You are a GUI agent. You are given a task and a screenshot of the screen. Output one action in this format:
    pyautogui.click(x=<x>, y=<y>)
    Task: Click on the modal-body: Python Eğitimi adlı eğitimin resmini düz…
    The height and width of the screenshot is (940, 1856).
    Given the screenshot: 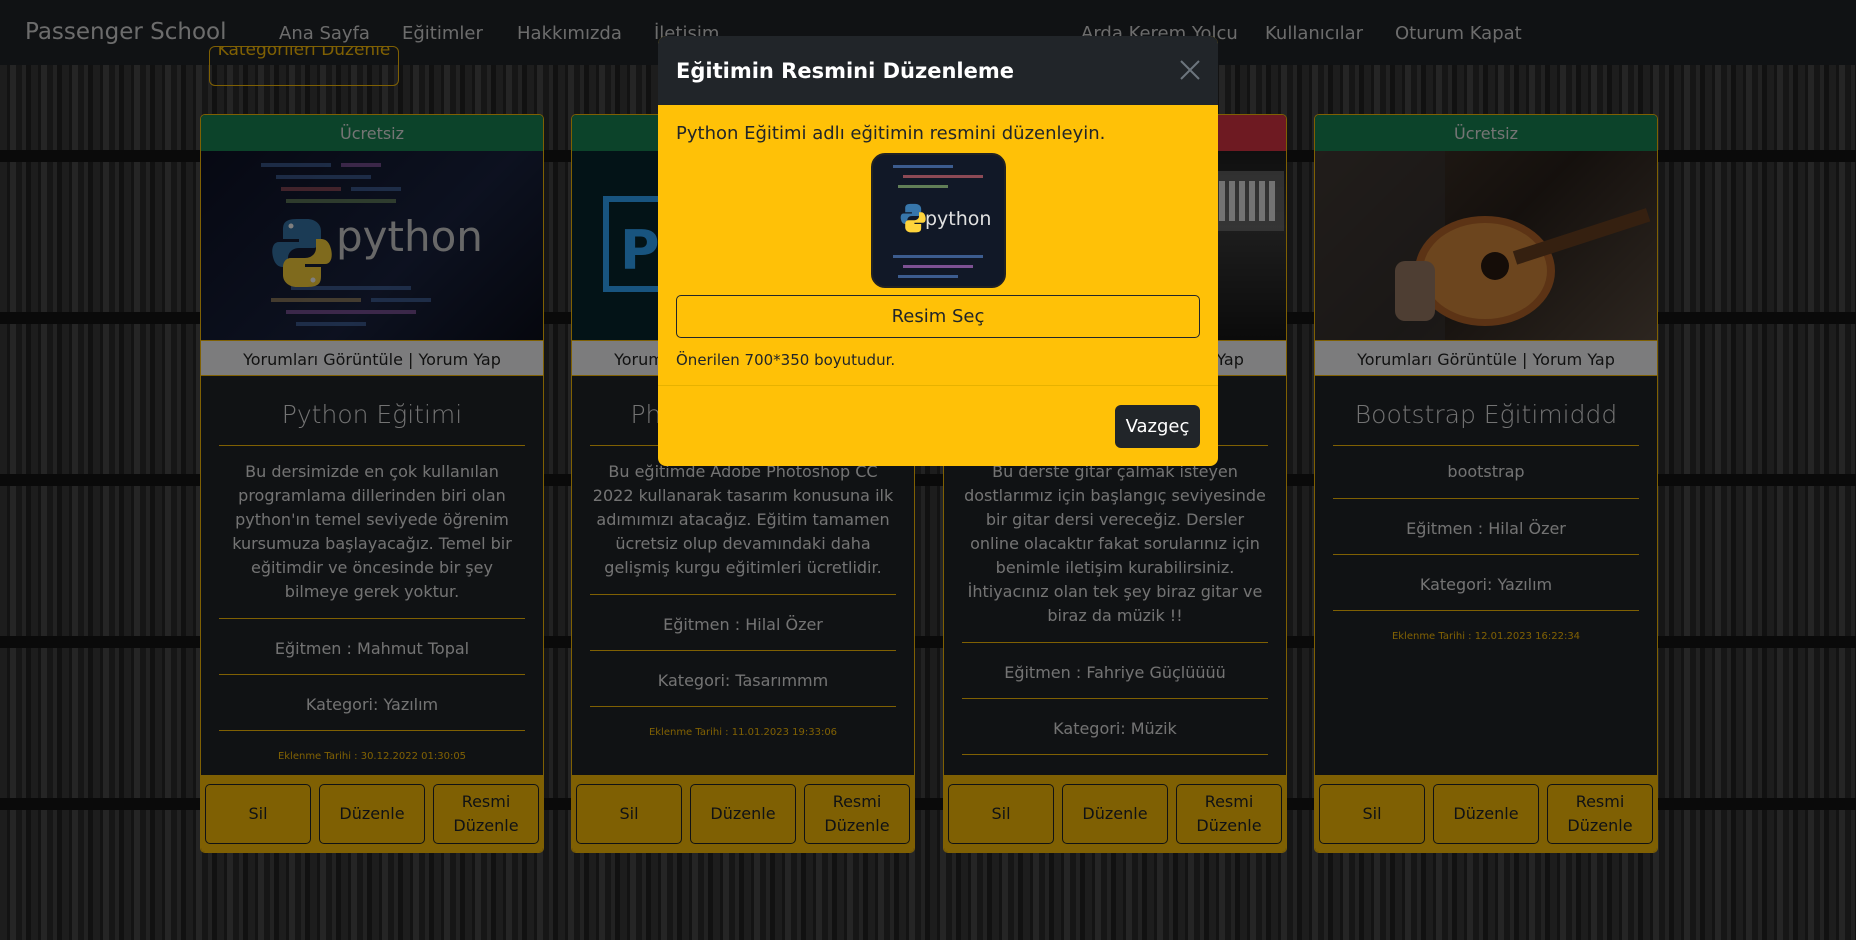 What is the action you would take?
    pyautogui.click(x=938, y=255)
    